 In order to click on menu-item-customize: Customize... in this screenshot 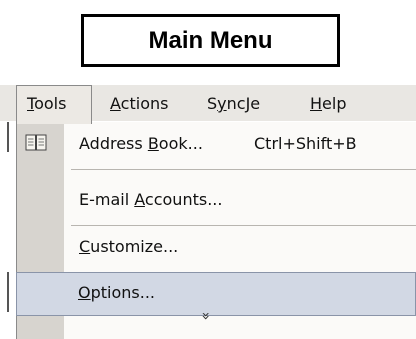, I will do `click(216, 248)`.